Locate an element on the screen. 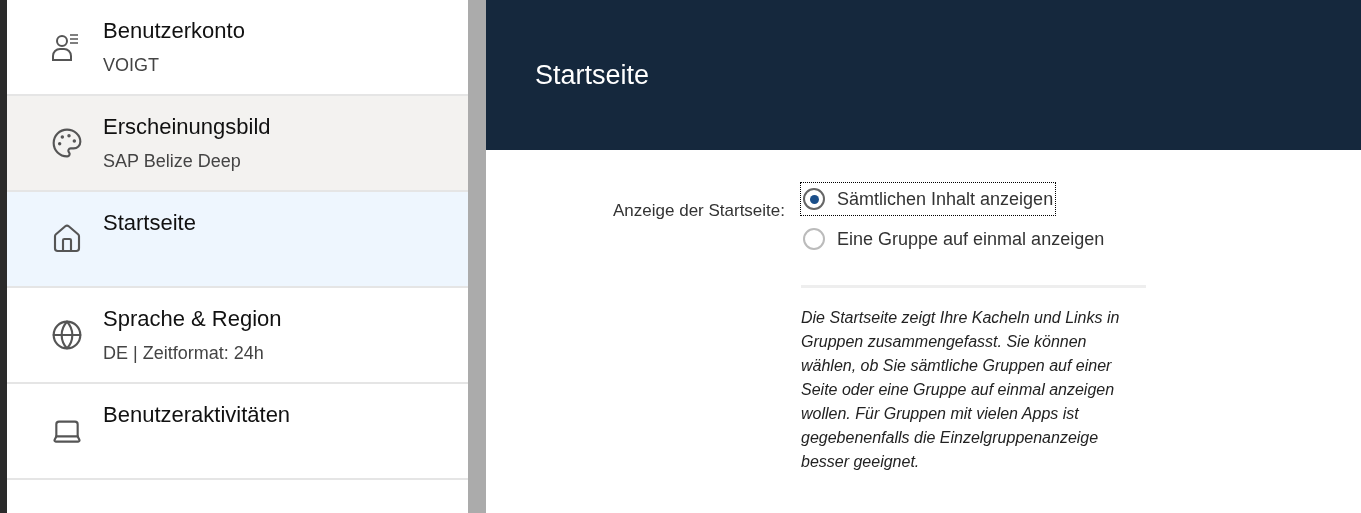  item-title: Sprache & Region is located at coordinates (192, 319).